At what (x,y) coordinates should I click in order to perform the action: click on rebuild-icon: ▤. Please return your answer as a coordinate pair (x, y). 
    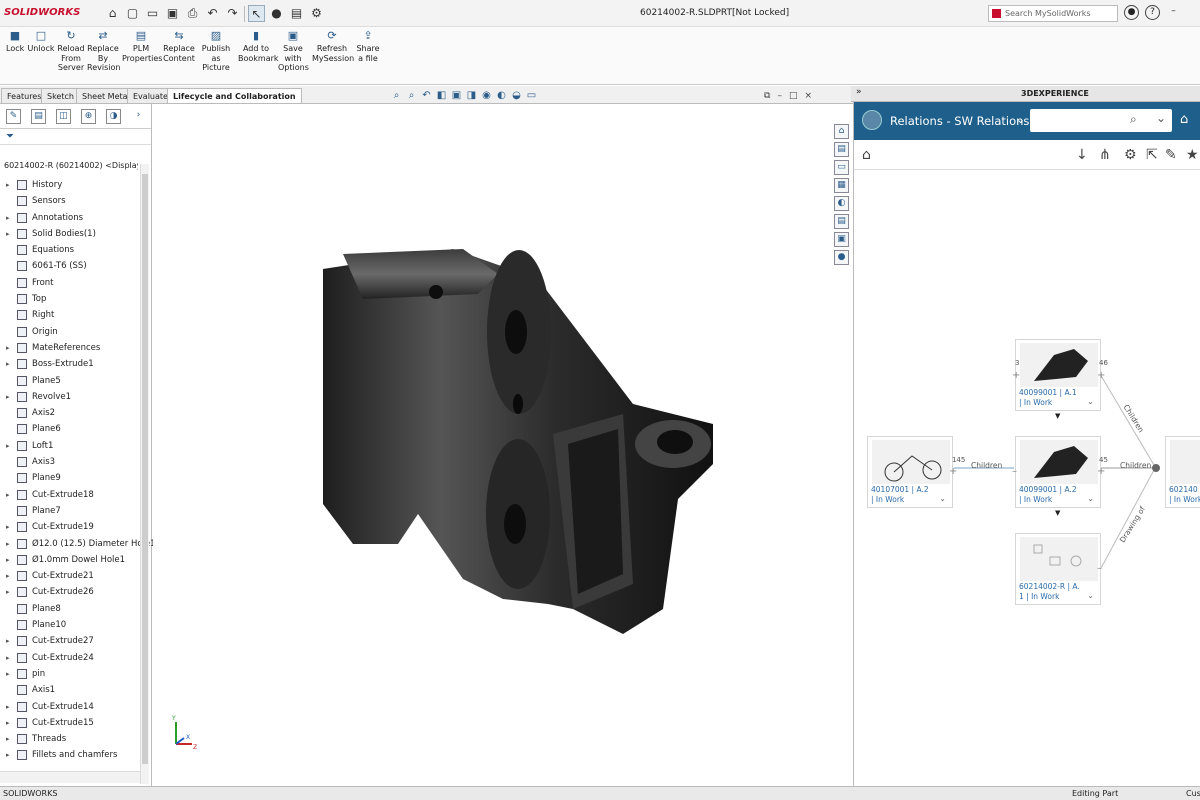
    Looking at the image, I should click on (296, 13).